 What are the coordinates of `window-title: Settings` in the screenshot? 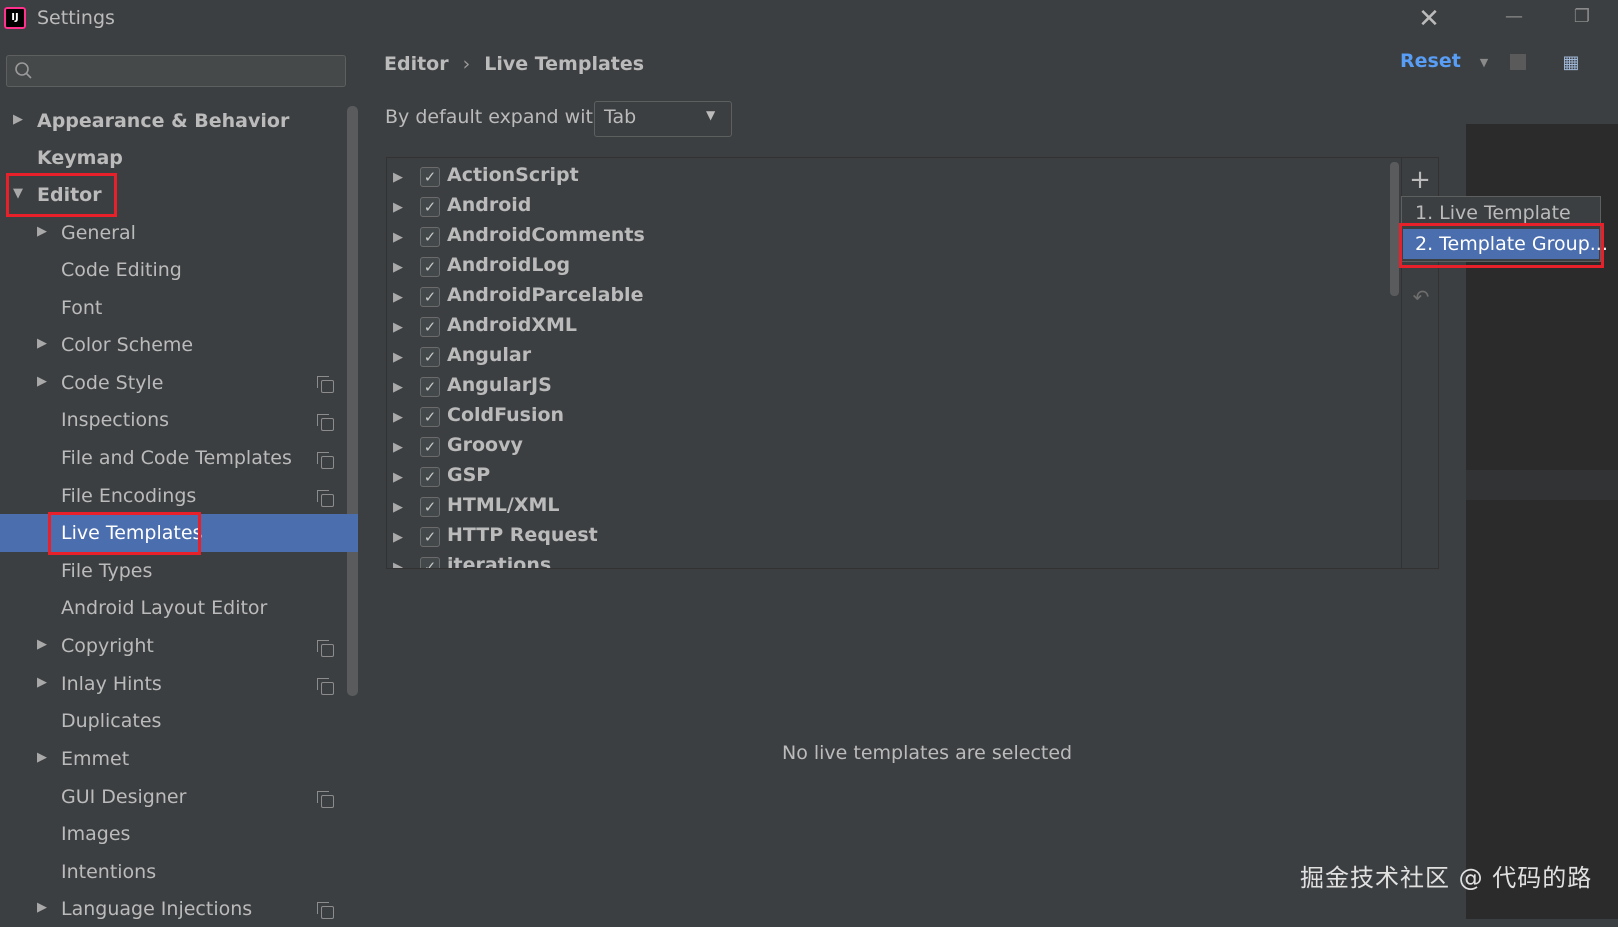 It's located at (76, 18).